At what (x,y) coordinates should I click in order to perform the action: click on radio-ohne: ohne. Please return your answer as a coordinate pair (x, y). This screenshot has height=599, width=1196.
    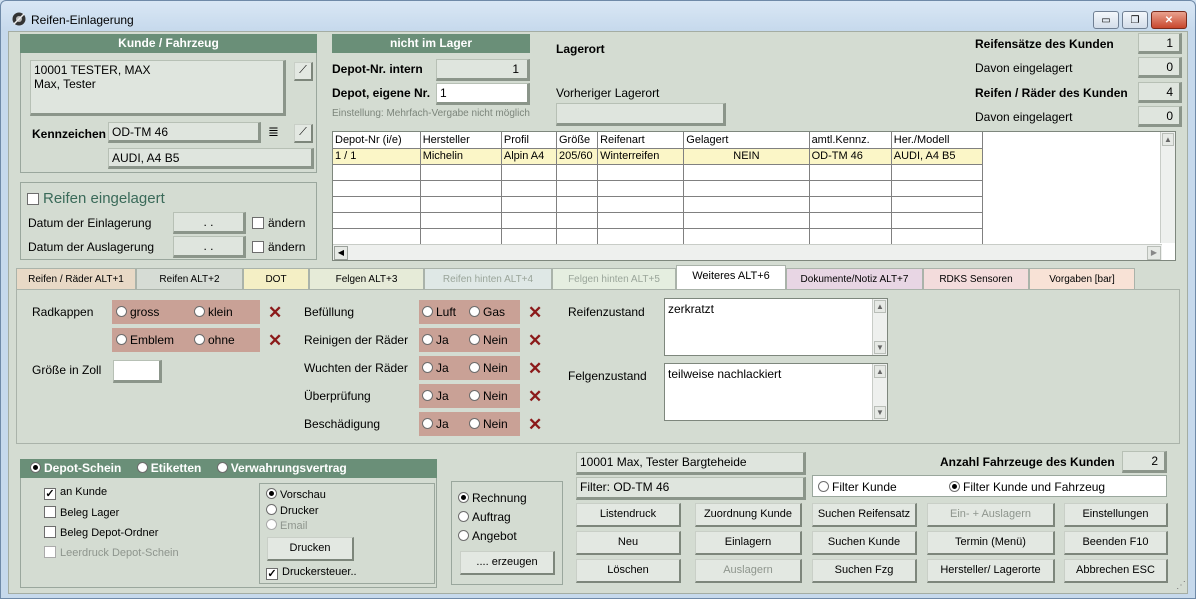
    Looking at the image, I should click on (214, 340).